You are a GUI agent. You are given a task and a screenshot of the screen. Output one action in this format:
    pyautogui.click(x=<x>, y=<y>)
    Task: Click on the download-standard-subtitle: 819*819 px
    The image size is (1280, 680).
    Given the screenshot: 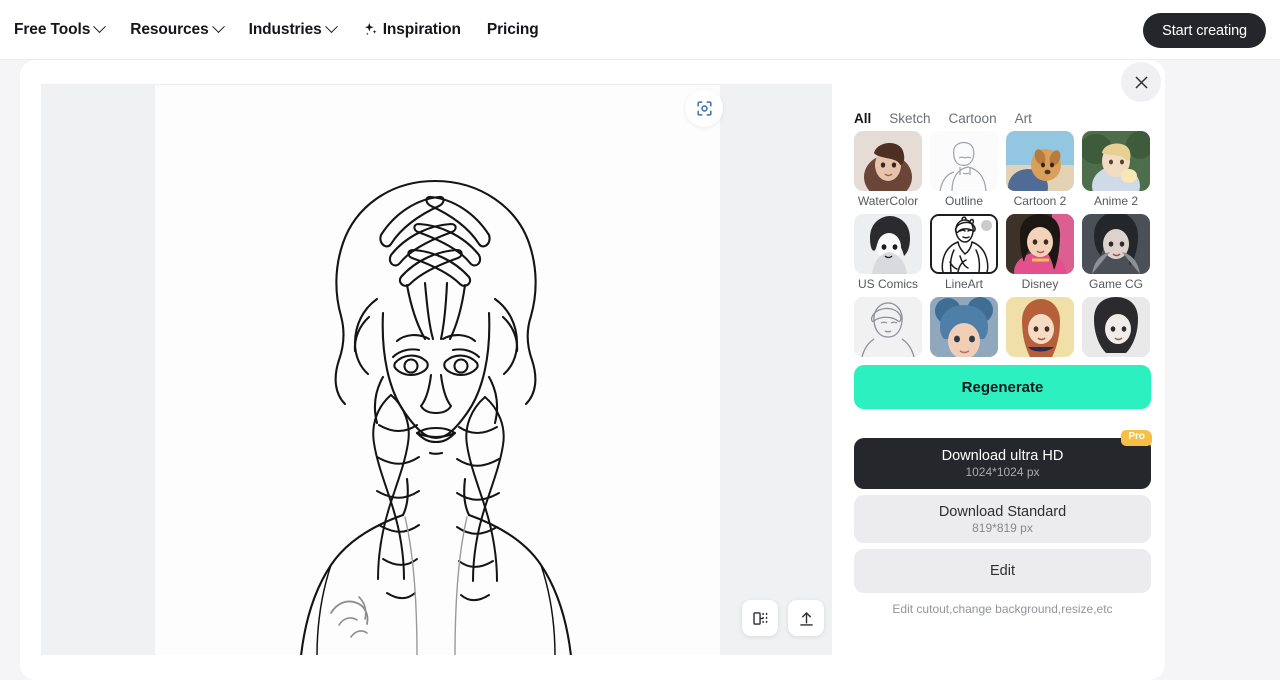 What is the action you would take?
    pyautogui.click(x=1002, y=527)
    